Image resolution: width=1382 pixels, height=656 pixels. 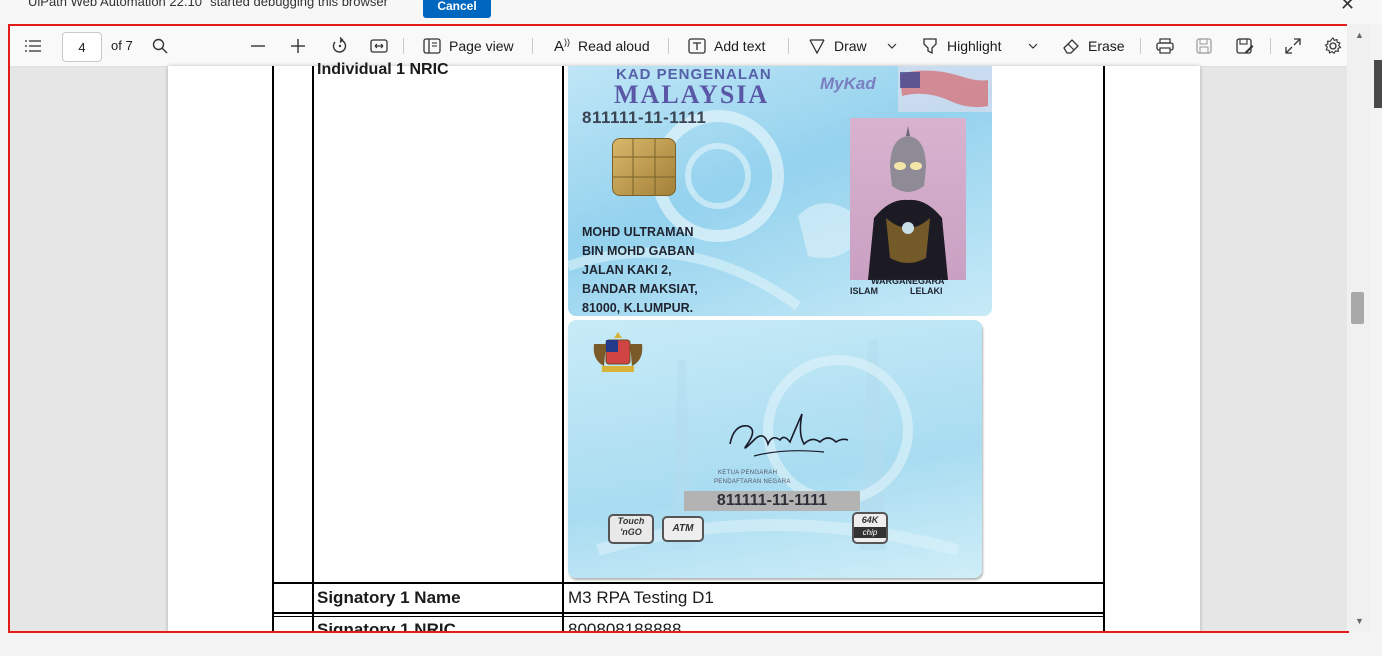 What do you see at coordinates (697, 46) in the screenshot?
I see `add-text-icon` at bounding box center [697, 46].